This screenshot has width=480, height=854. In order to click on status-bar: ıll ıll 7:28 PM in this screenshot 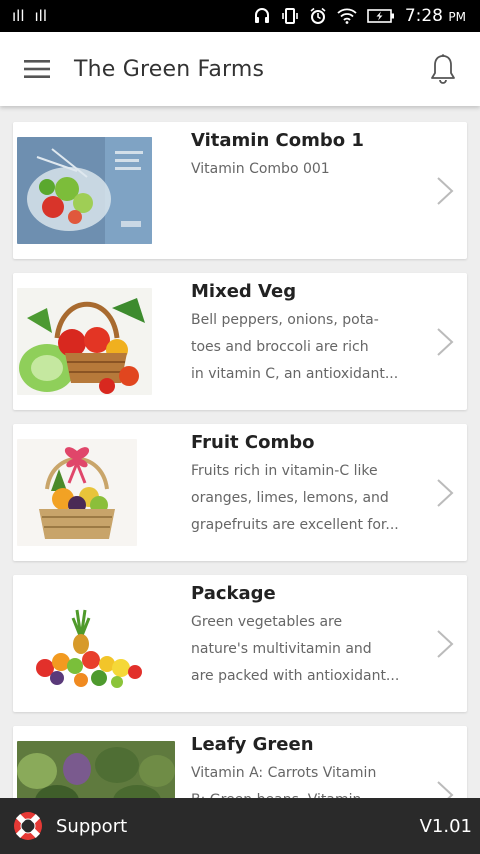, I will do `click(240, 16)`.